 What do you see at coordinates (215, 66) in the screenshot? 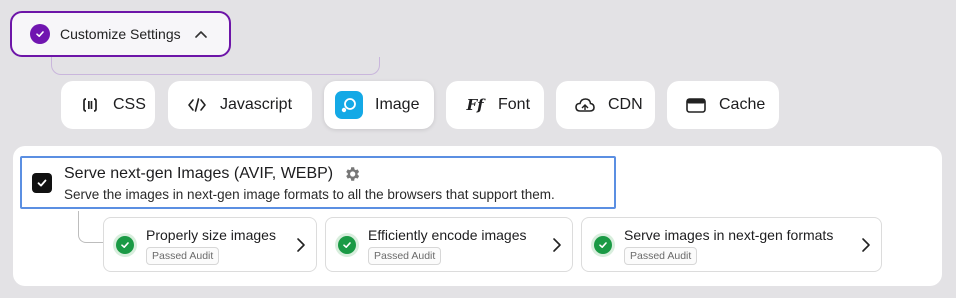
I see `tree-connector` at bounding box center [215, 66].